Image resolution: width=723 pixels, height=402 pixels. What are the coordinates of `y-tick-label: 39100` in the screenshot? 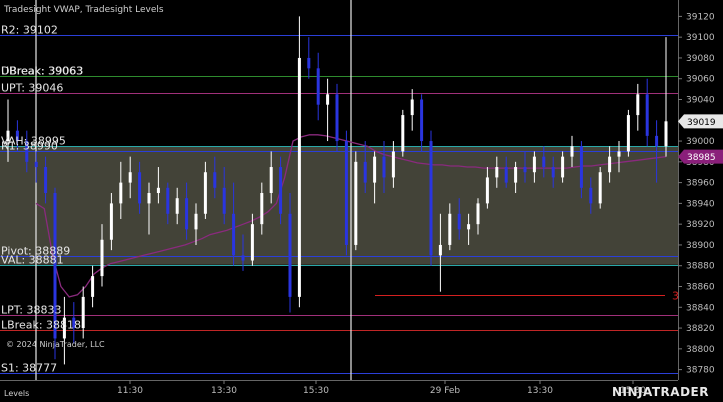 It's located at (700, 38).